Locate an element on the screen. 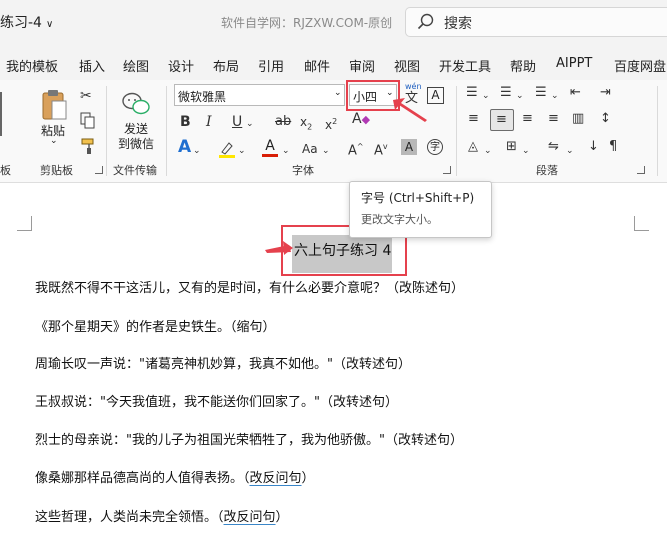 This screenshot has width=667, height=544. line-text: 《那个星期天》的作者是史铁生。（缩句） is located at coordinates (155, 327).